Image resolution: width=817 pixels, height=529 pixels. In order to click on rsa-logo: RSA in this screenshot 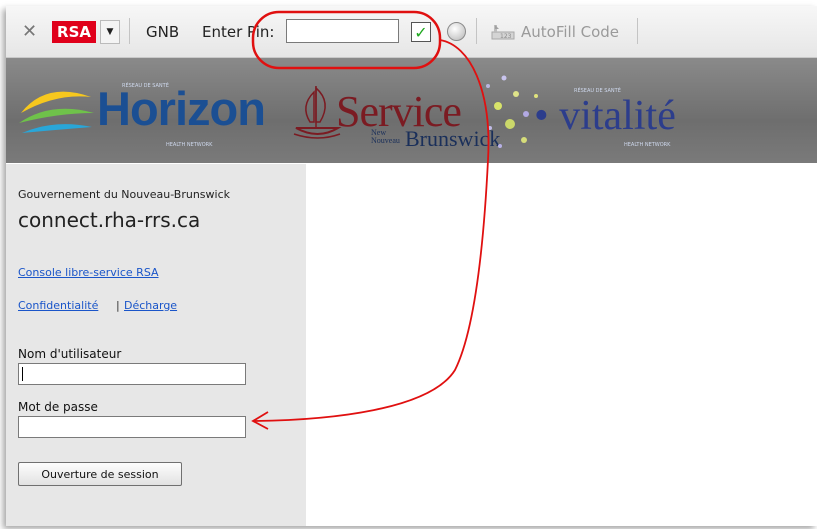, I will do `click(74, 31)`.